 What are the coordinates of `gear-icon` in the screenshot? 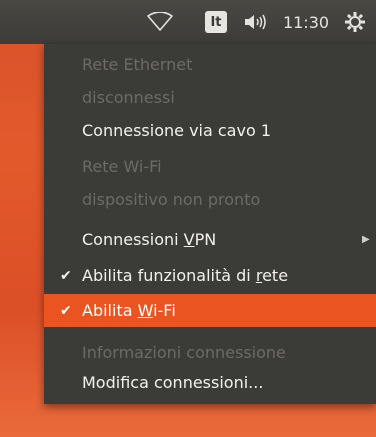 It's located at (355, 22).